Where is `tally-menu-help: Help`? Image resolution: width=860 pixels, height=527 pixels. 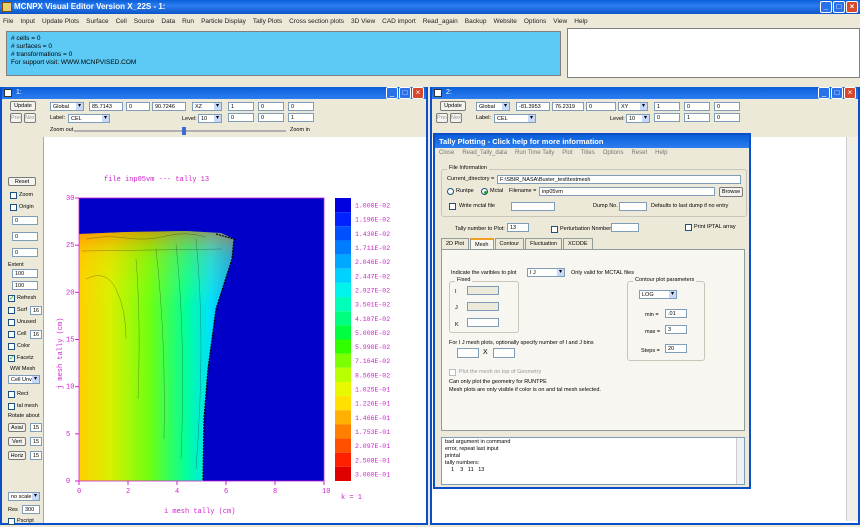
tally-menu-help: Help is located at coordinates (661, 153).